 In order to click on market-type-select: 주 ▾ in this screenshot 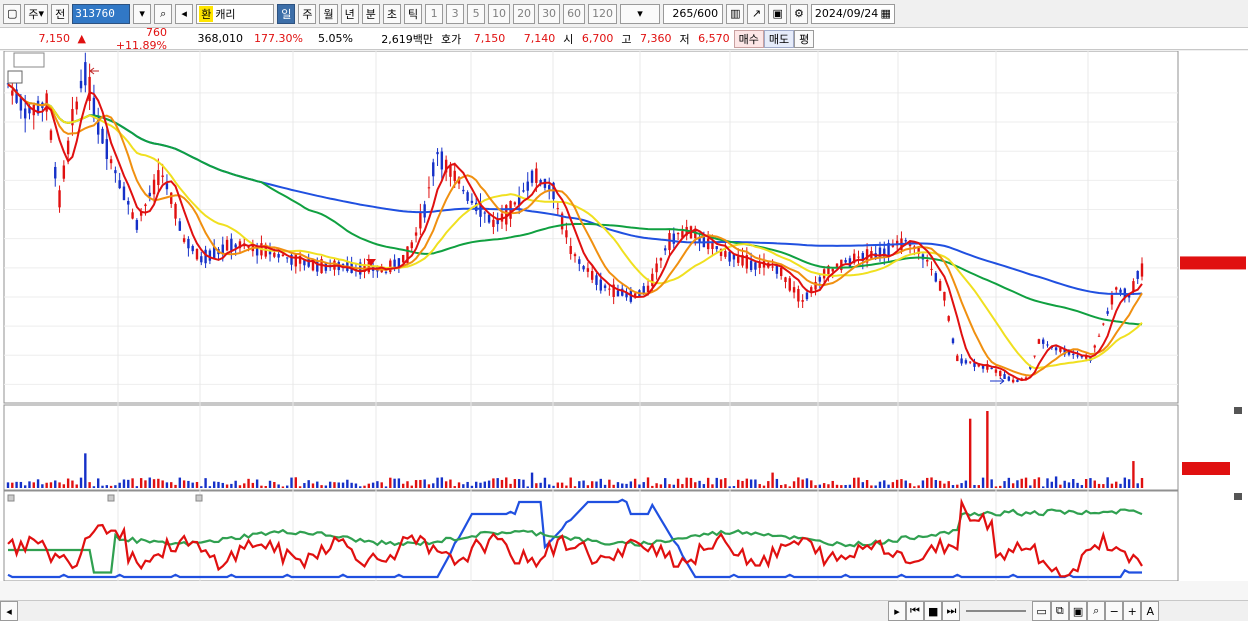, I will do `click(36, 13)`.